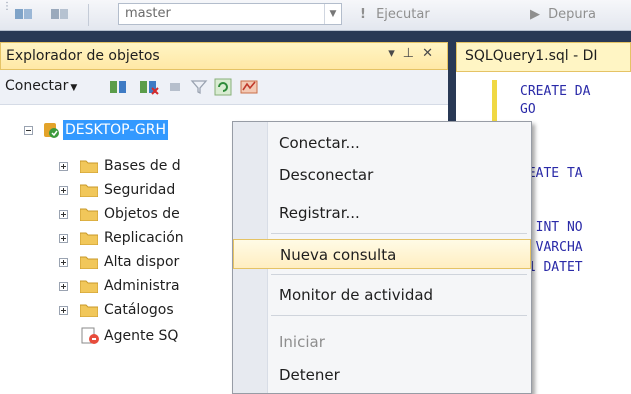 This screenshot has width=631, height=394. What do you see at coordinates (494, 103) in the screenshot?
I see `change-margin` at bounding box center [494, 103].